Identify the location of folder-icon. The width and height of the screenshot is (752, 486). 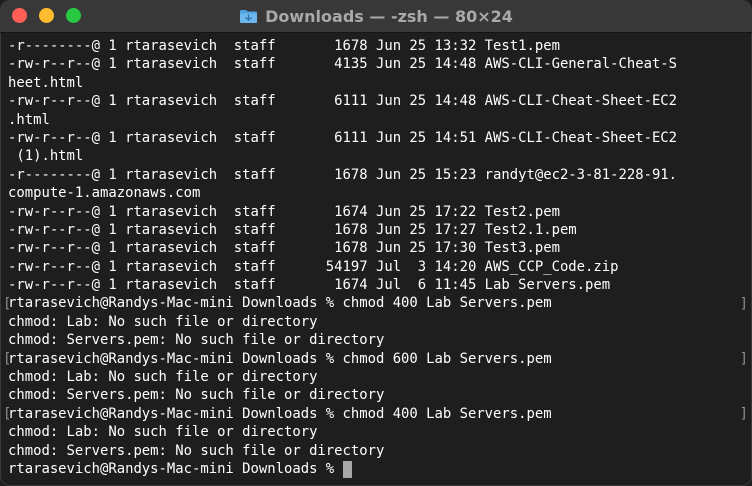
(249, 16).